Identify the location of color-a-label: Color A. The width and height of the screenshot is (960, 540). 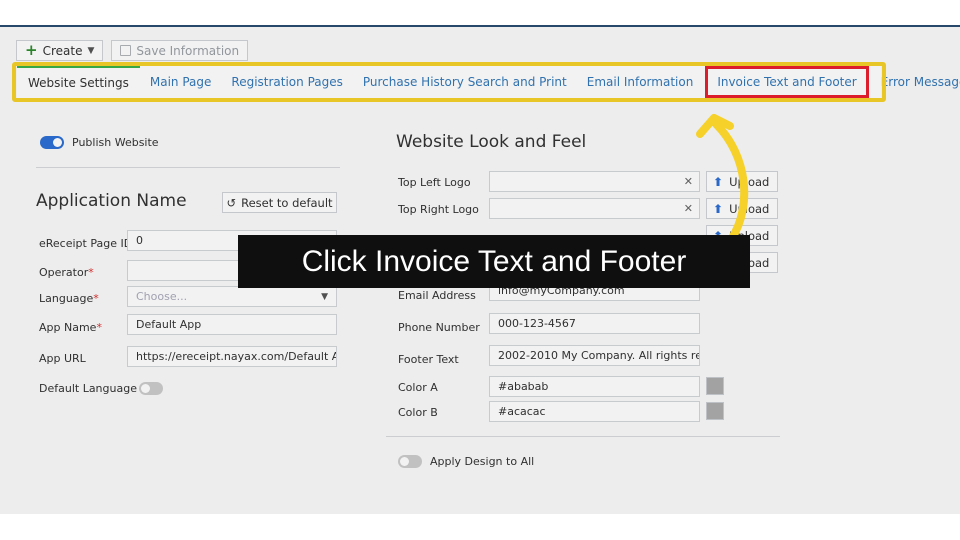
(418, 387).